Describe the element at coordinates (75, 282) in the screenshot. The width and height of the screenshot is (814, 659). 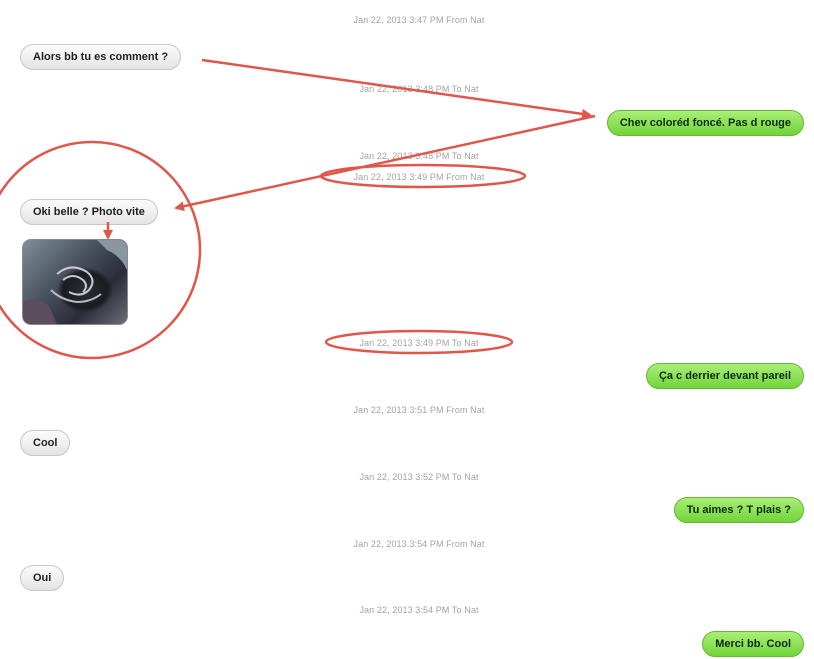
I see `photo-attachment` at that location.